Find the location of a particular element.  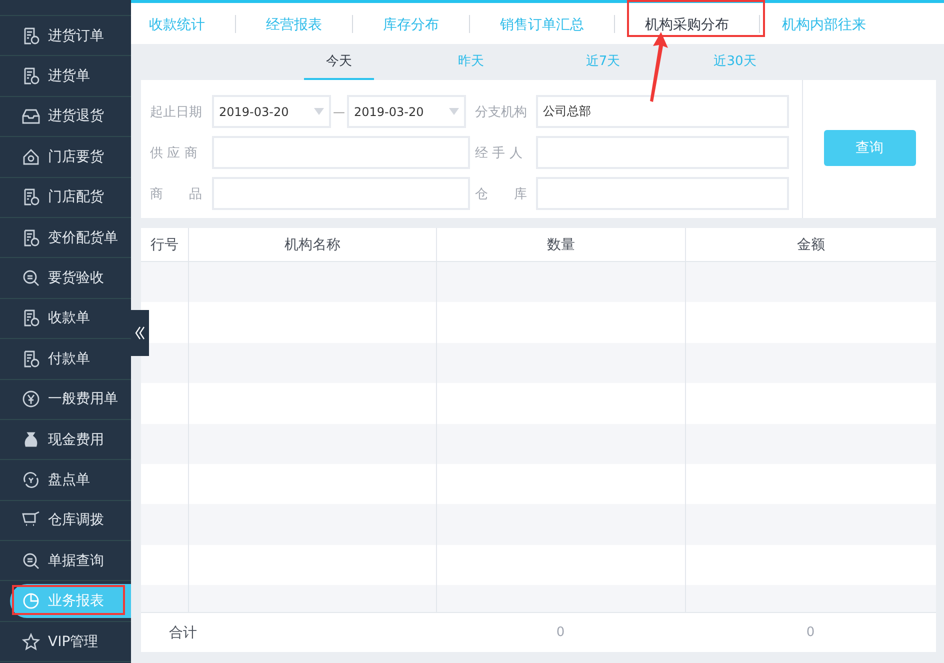

sidebar-item: VIP管理 is located at coordinates (65, 642).